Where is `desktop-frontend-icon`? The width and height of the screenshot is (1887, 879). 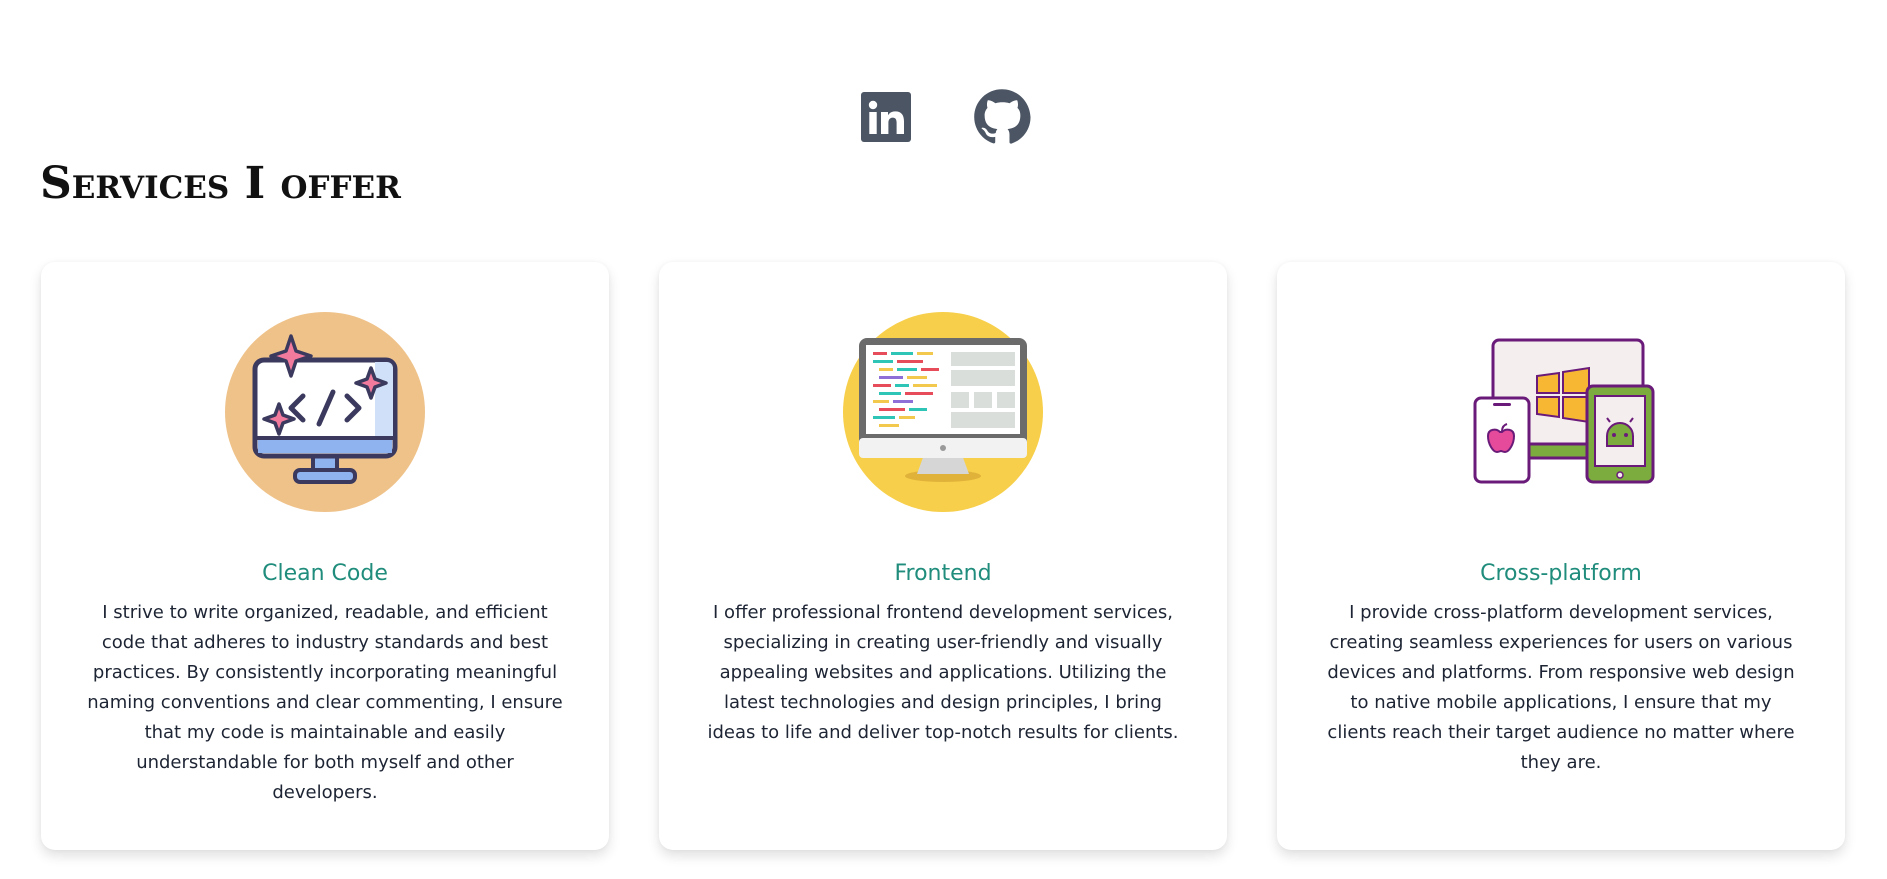
desktop-frontend-icon is located at coordinates (943, 412).